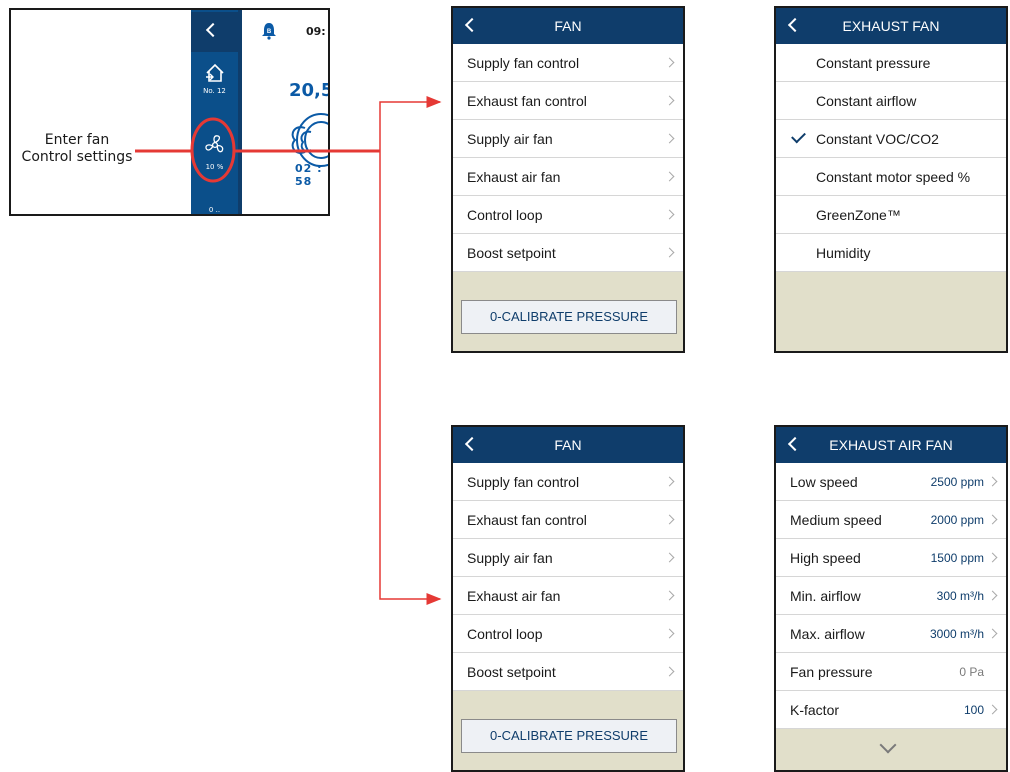  I want to click on option-constant-voc-co2: Constant VOC/CO2, so click(891, 139).